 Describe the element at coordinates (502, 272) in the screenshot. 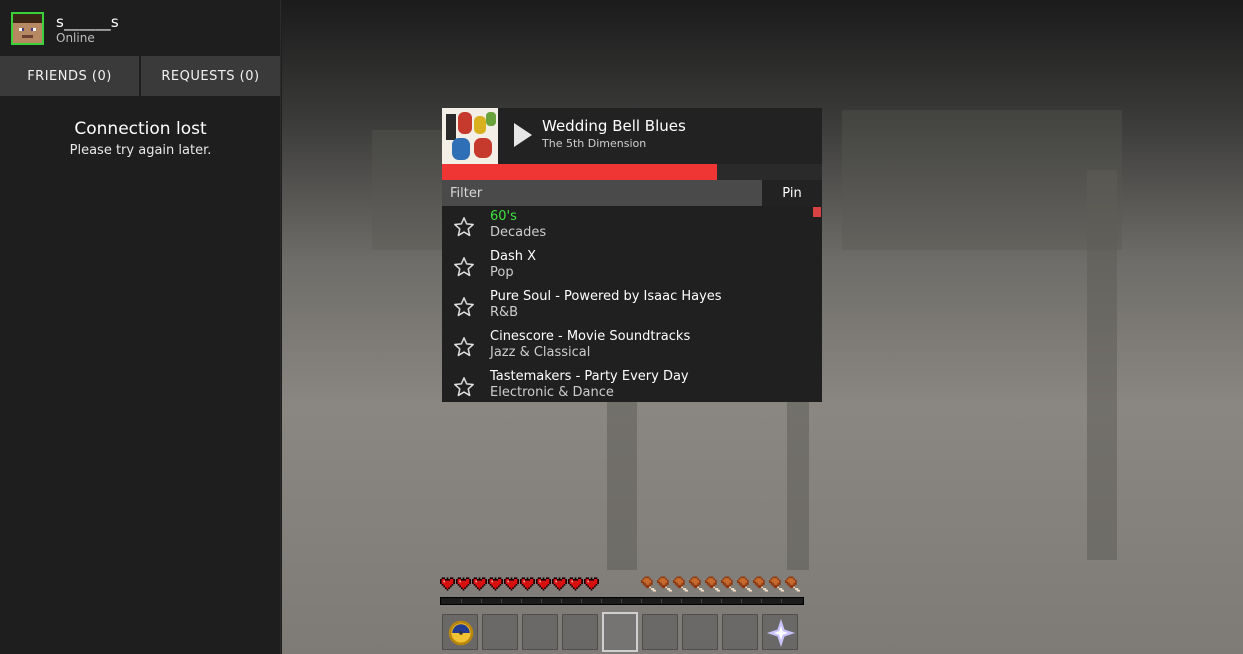

I see `station-genre: Pop` at that location.